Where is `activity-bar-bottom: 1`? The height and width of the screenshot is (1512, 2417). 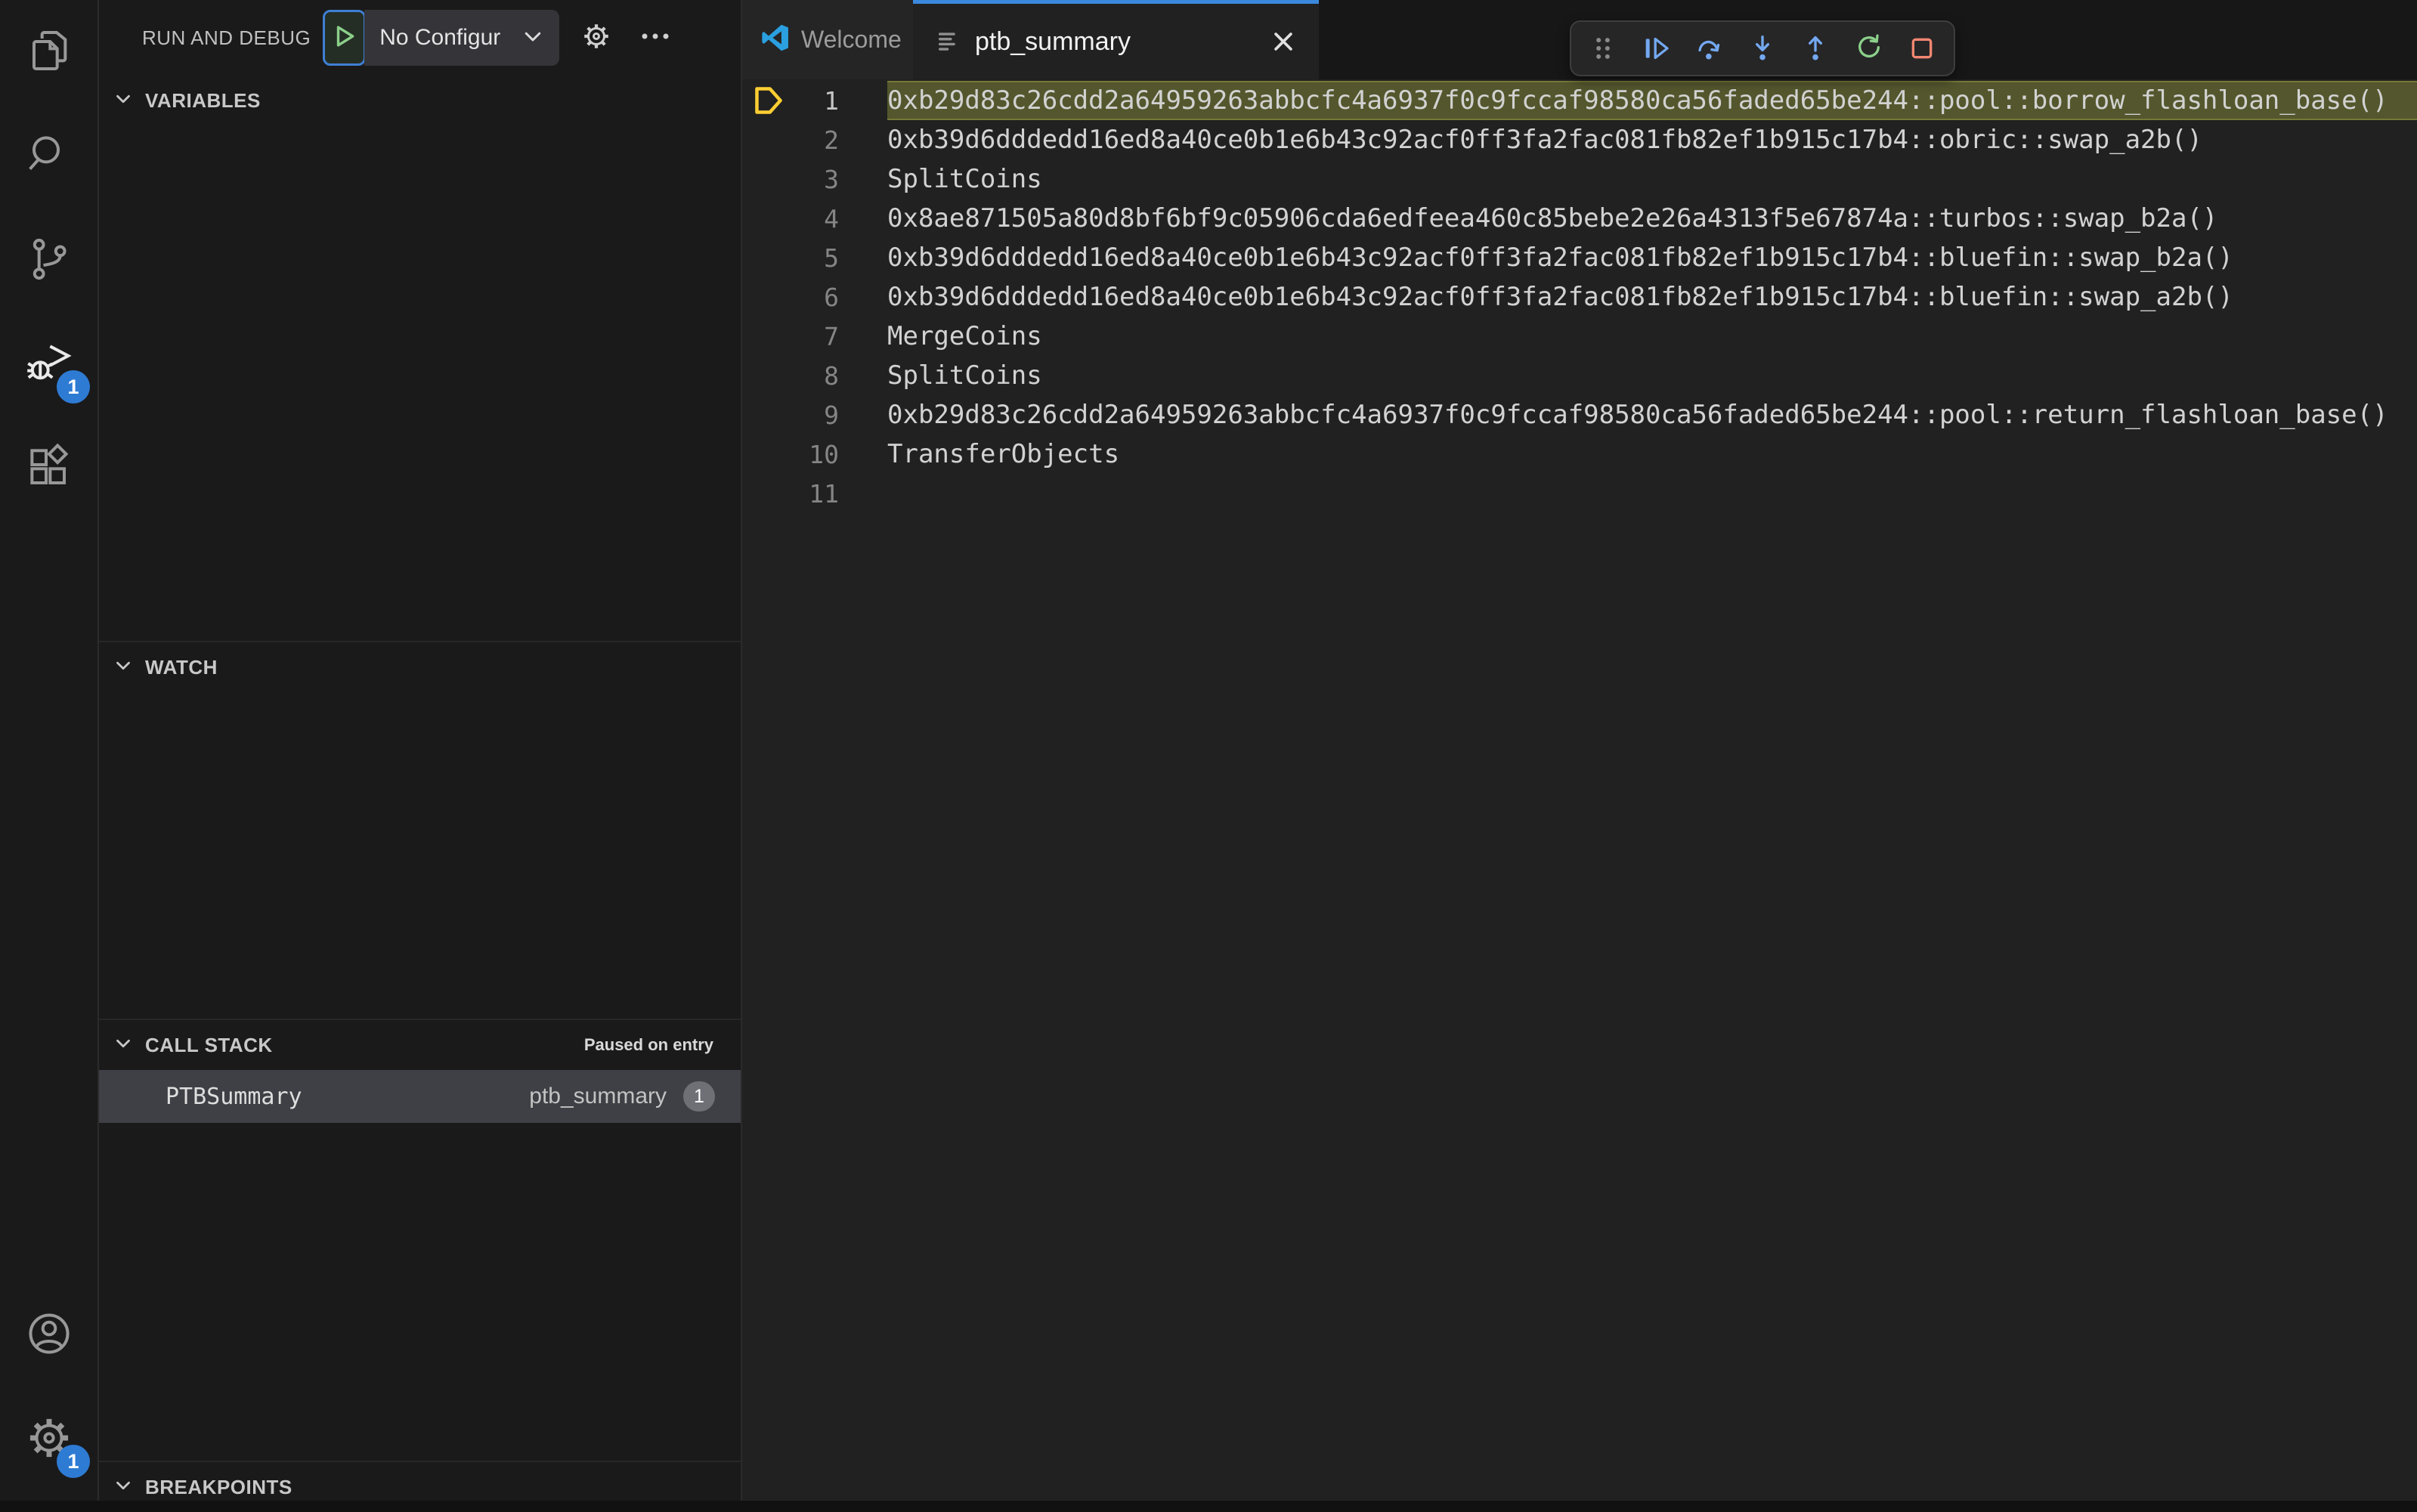 activity-bar-bottom: 1 is located at coordinates (49, 1392).